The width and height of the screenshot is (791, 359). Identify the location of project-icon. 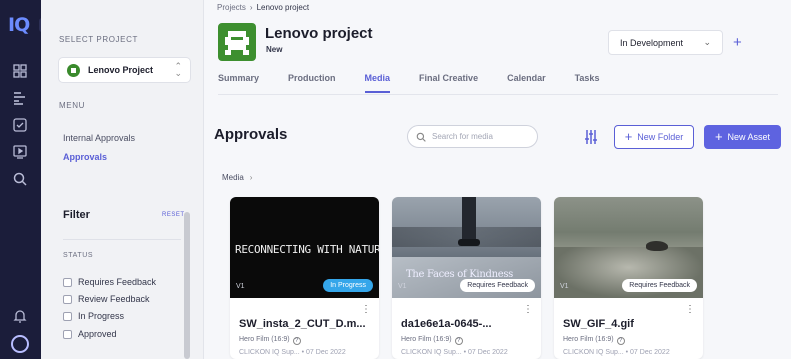
(73, 70).